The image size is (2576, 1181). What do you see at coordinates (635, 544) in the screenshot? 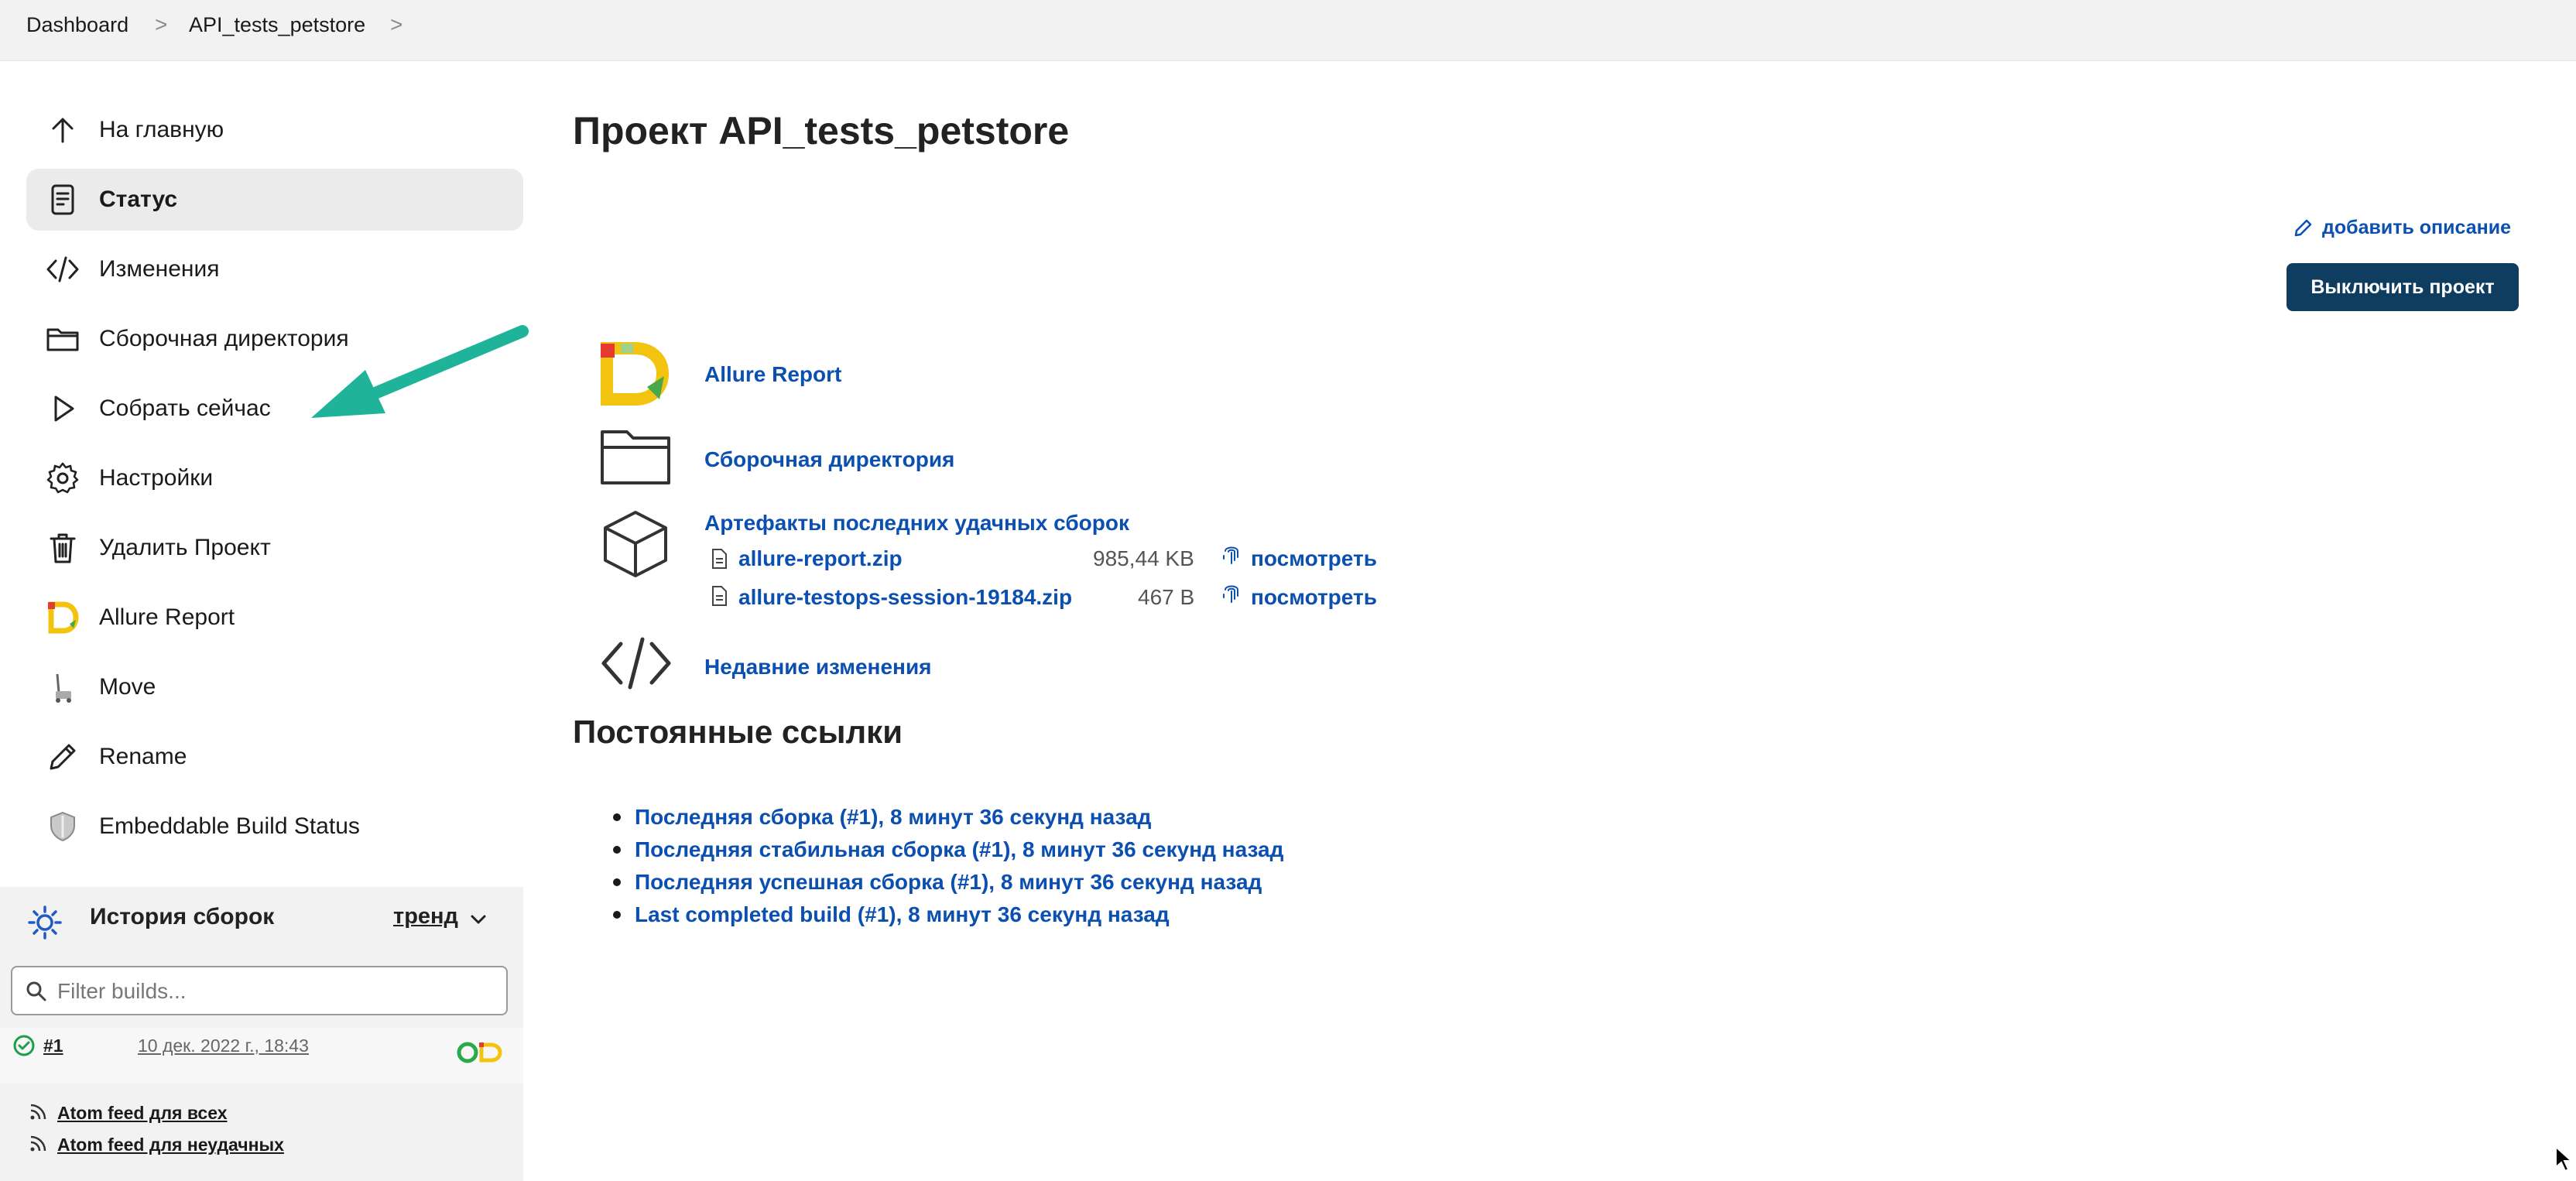
I see `package-icon` at bounding box center [635, 544].